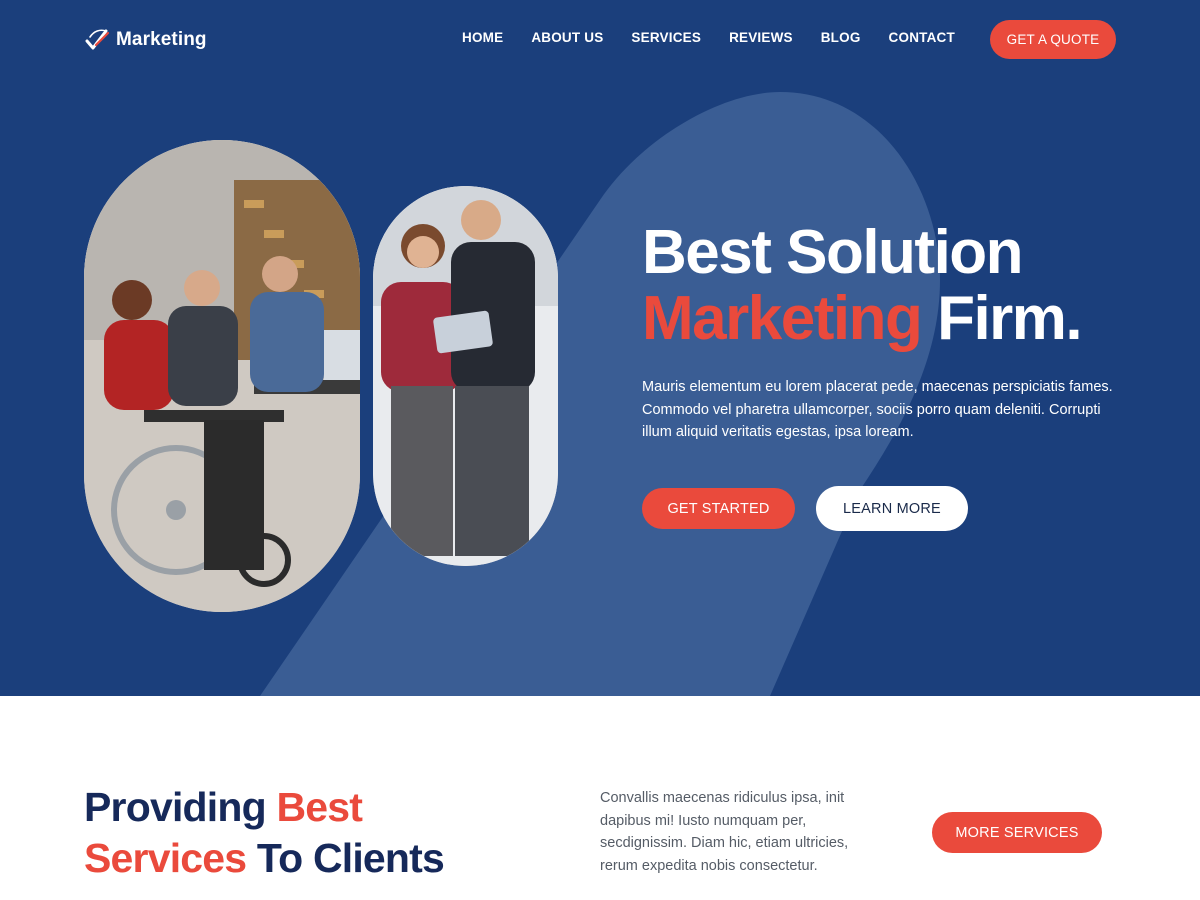 This screenshot has height=900, width=1200. What do you see at coordinates (922, 37) in the screenshot?
I see `nav-item-contact: CONTACT` at bounding box center [922, 37].